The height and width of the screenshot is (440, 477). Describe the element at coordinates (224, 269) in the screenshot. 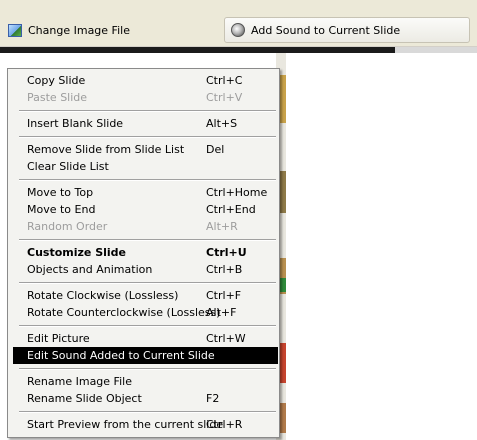

I see `menu-item-shortcut: Ctrl+B` at that location.